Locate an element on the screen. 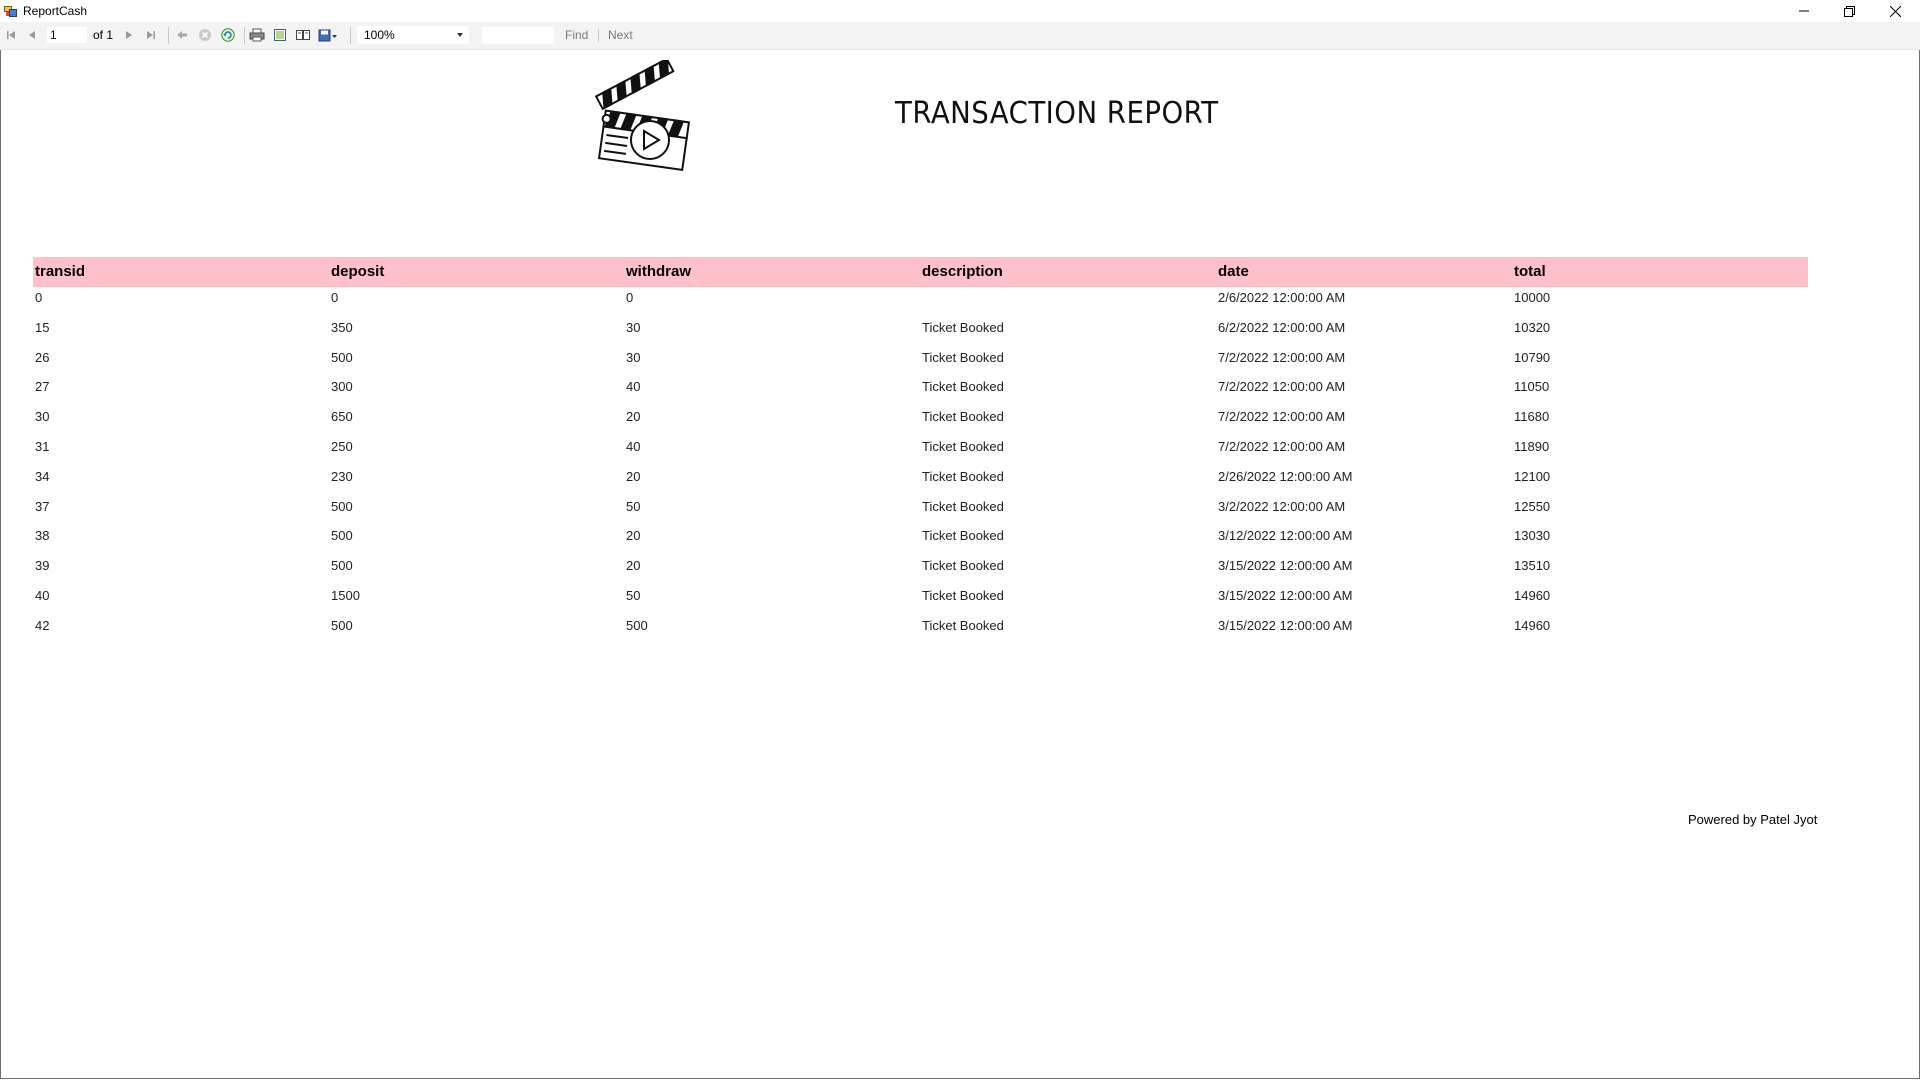  find-next-button: Next is located at coordinates (620, 35).